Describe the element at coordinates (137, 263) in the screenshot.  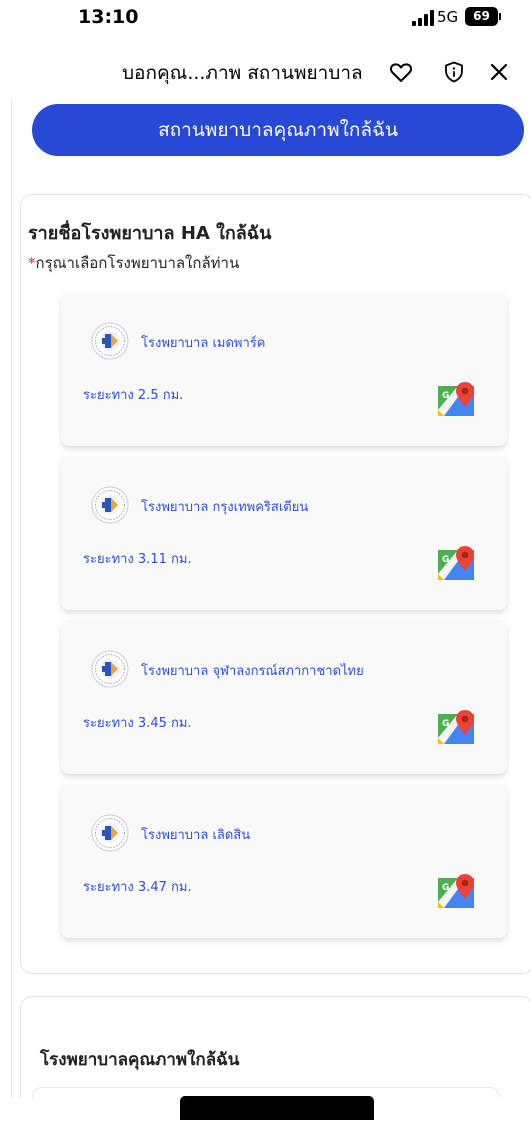
I see `subtitle-text: กรุณาเลือกโรงพยาบาลใกล้ท่าน` at that location.